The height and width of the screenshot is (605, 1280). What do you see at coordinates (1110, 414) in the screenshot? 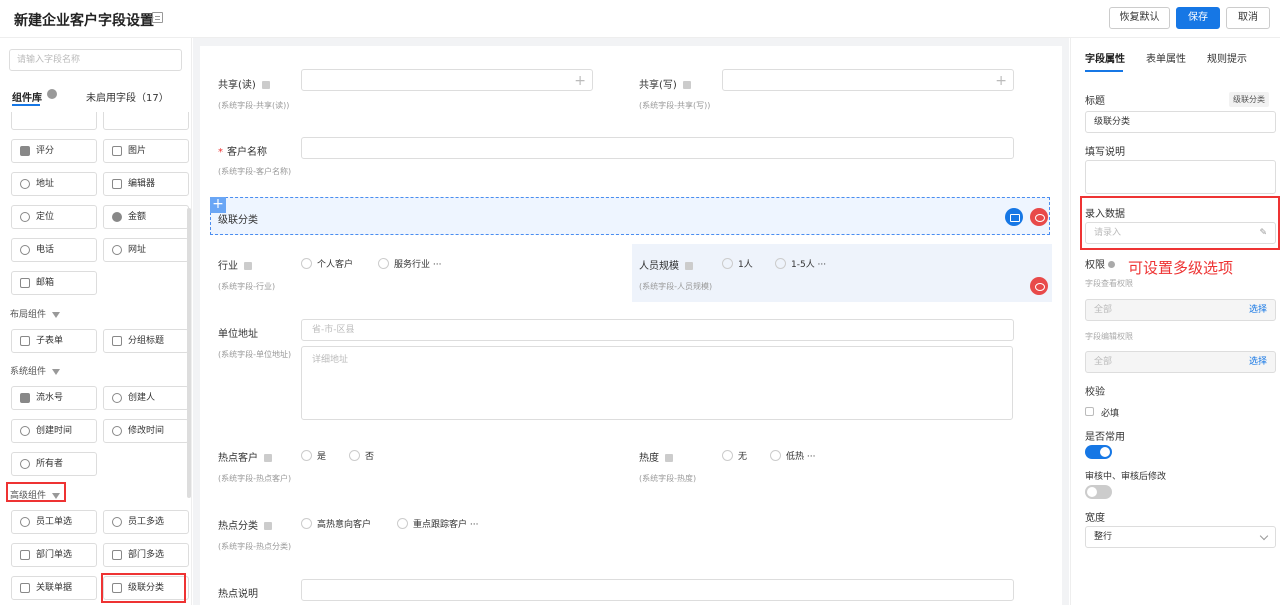
I see `required-label: 必填` at bounding box center [1110, 414].